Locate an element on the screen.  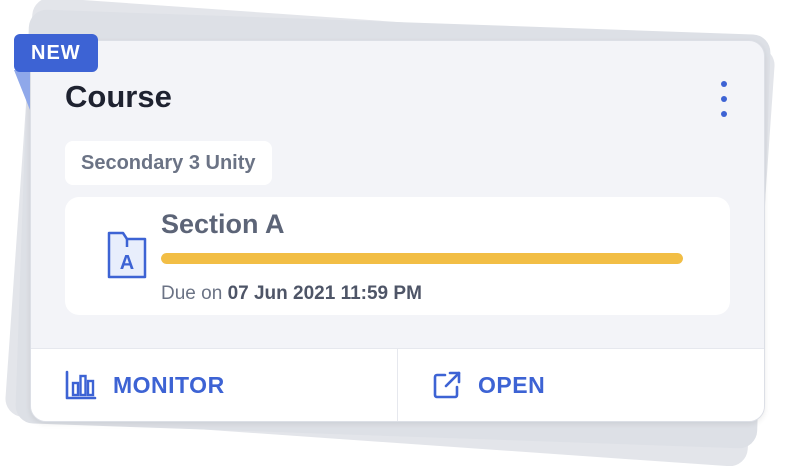
monitor-label: MONITOR is located at coordinates (169, 384).